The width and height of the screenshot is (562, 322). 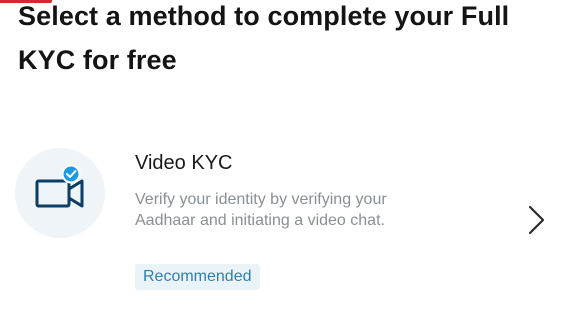 I want to click on video-camera-icon, so click(x=59, y=186).